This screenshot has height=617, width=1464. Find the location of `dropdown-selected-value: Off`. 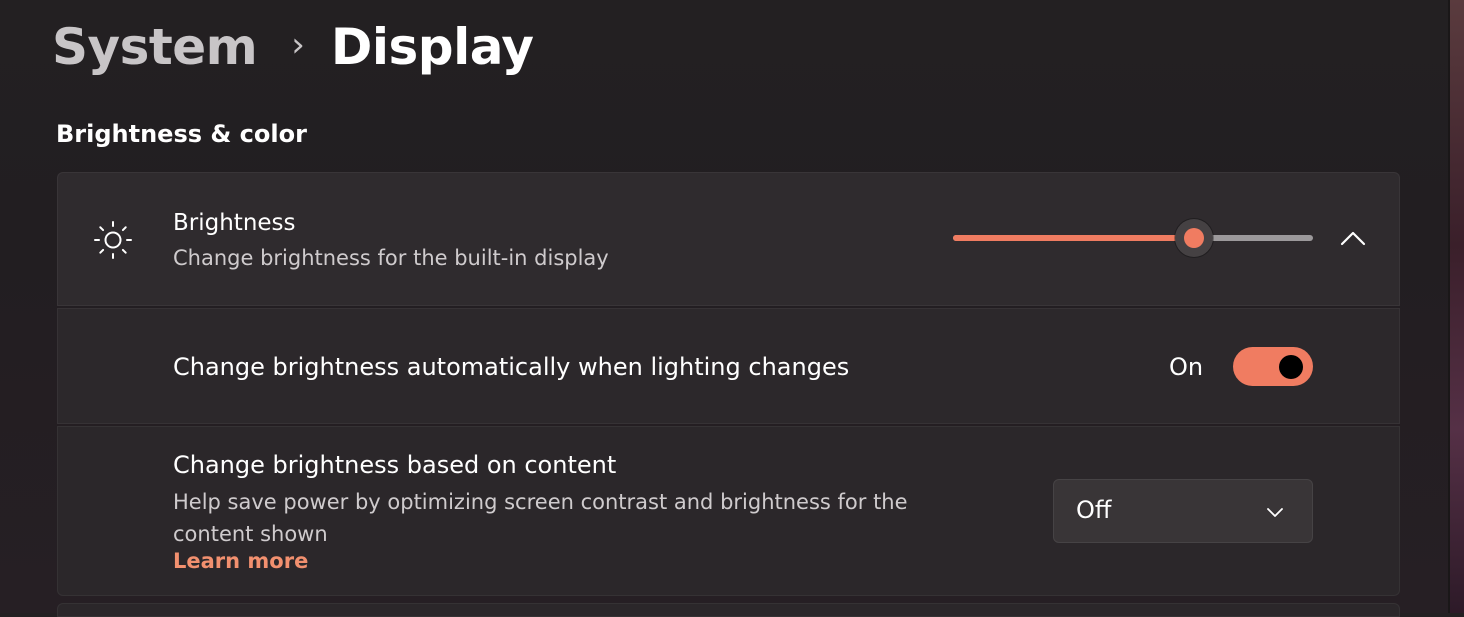

dropdown-selected-value: Off is located at coordinates (1094, 510).